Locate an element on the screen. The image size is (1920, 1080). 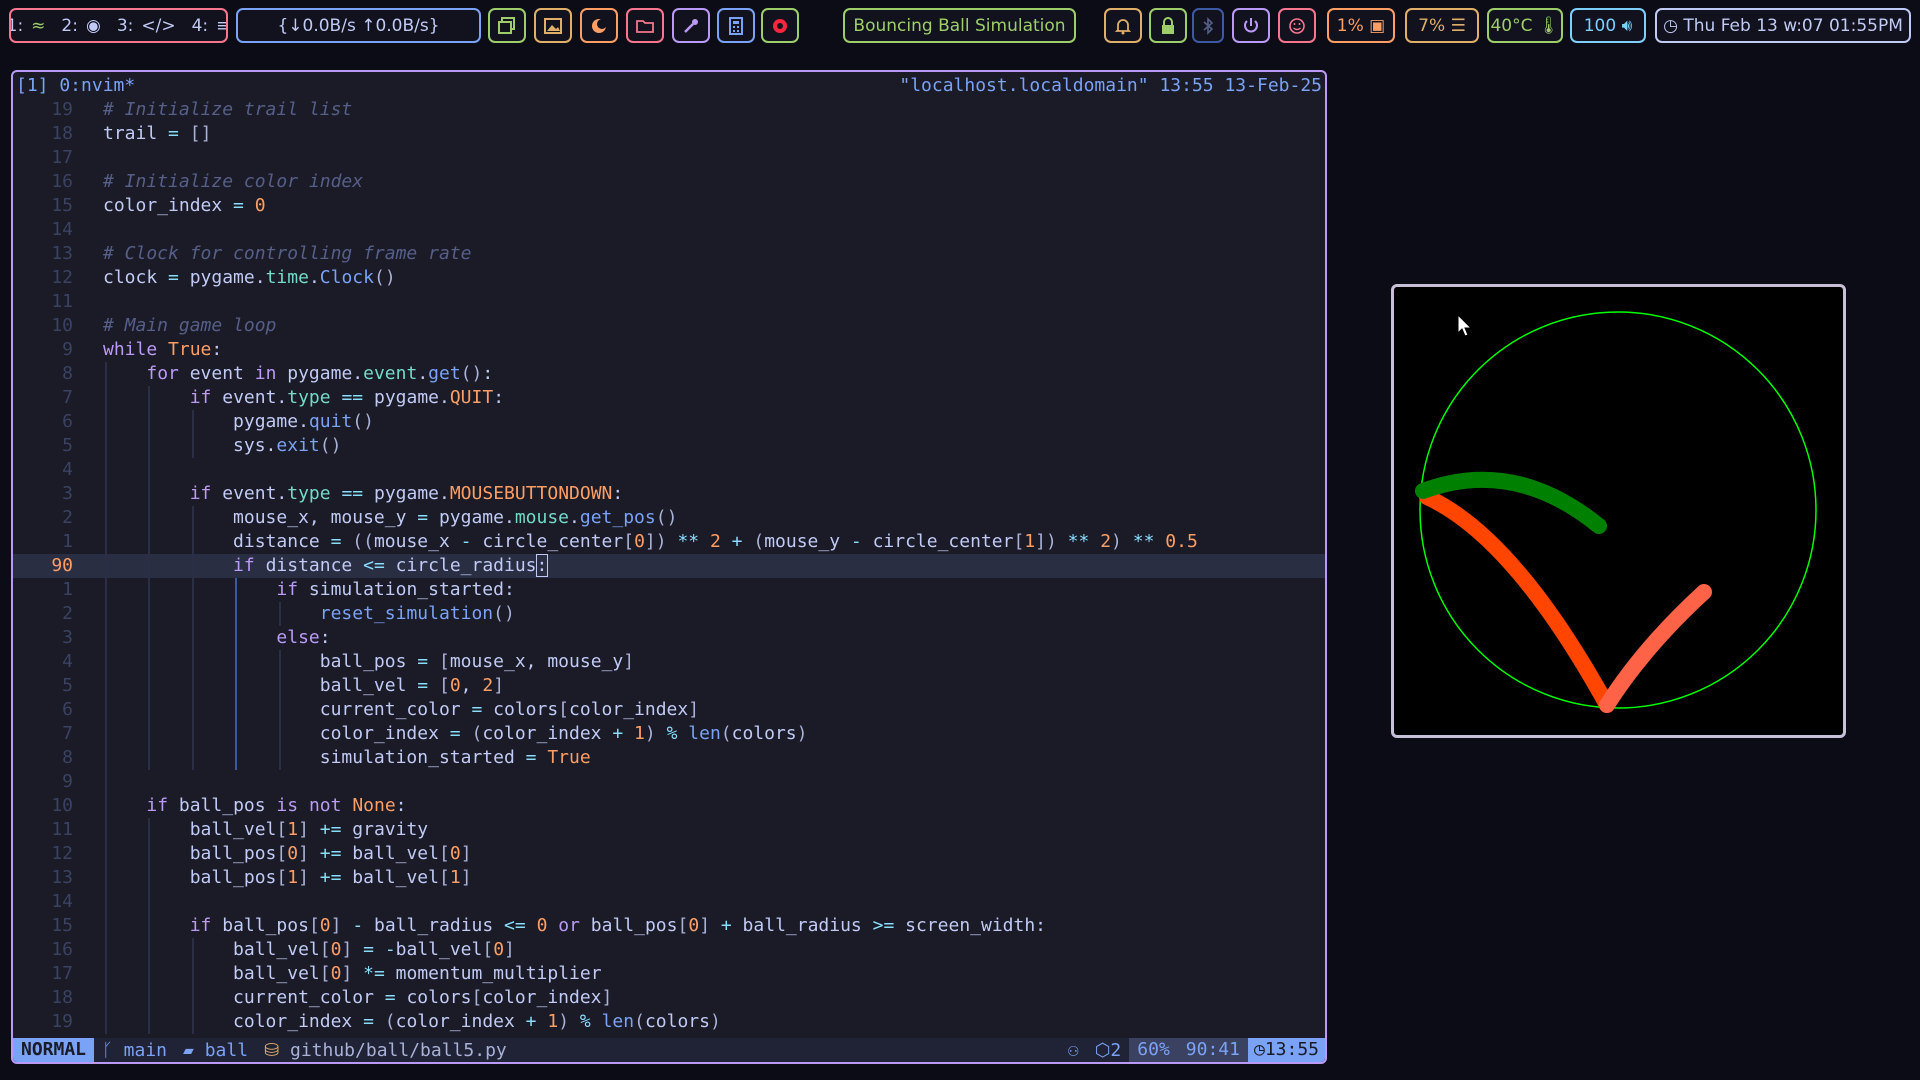
notifications-button is located at coordinates (1123, 25).